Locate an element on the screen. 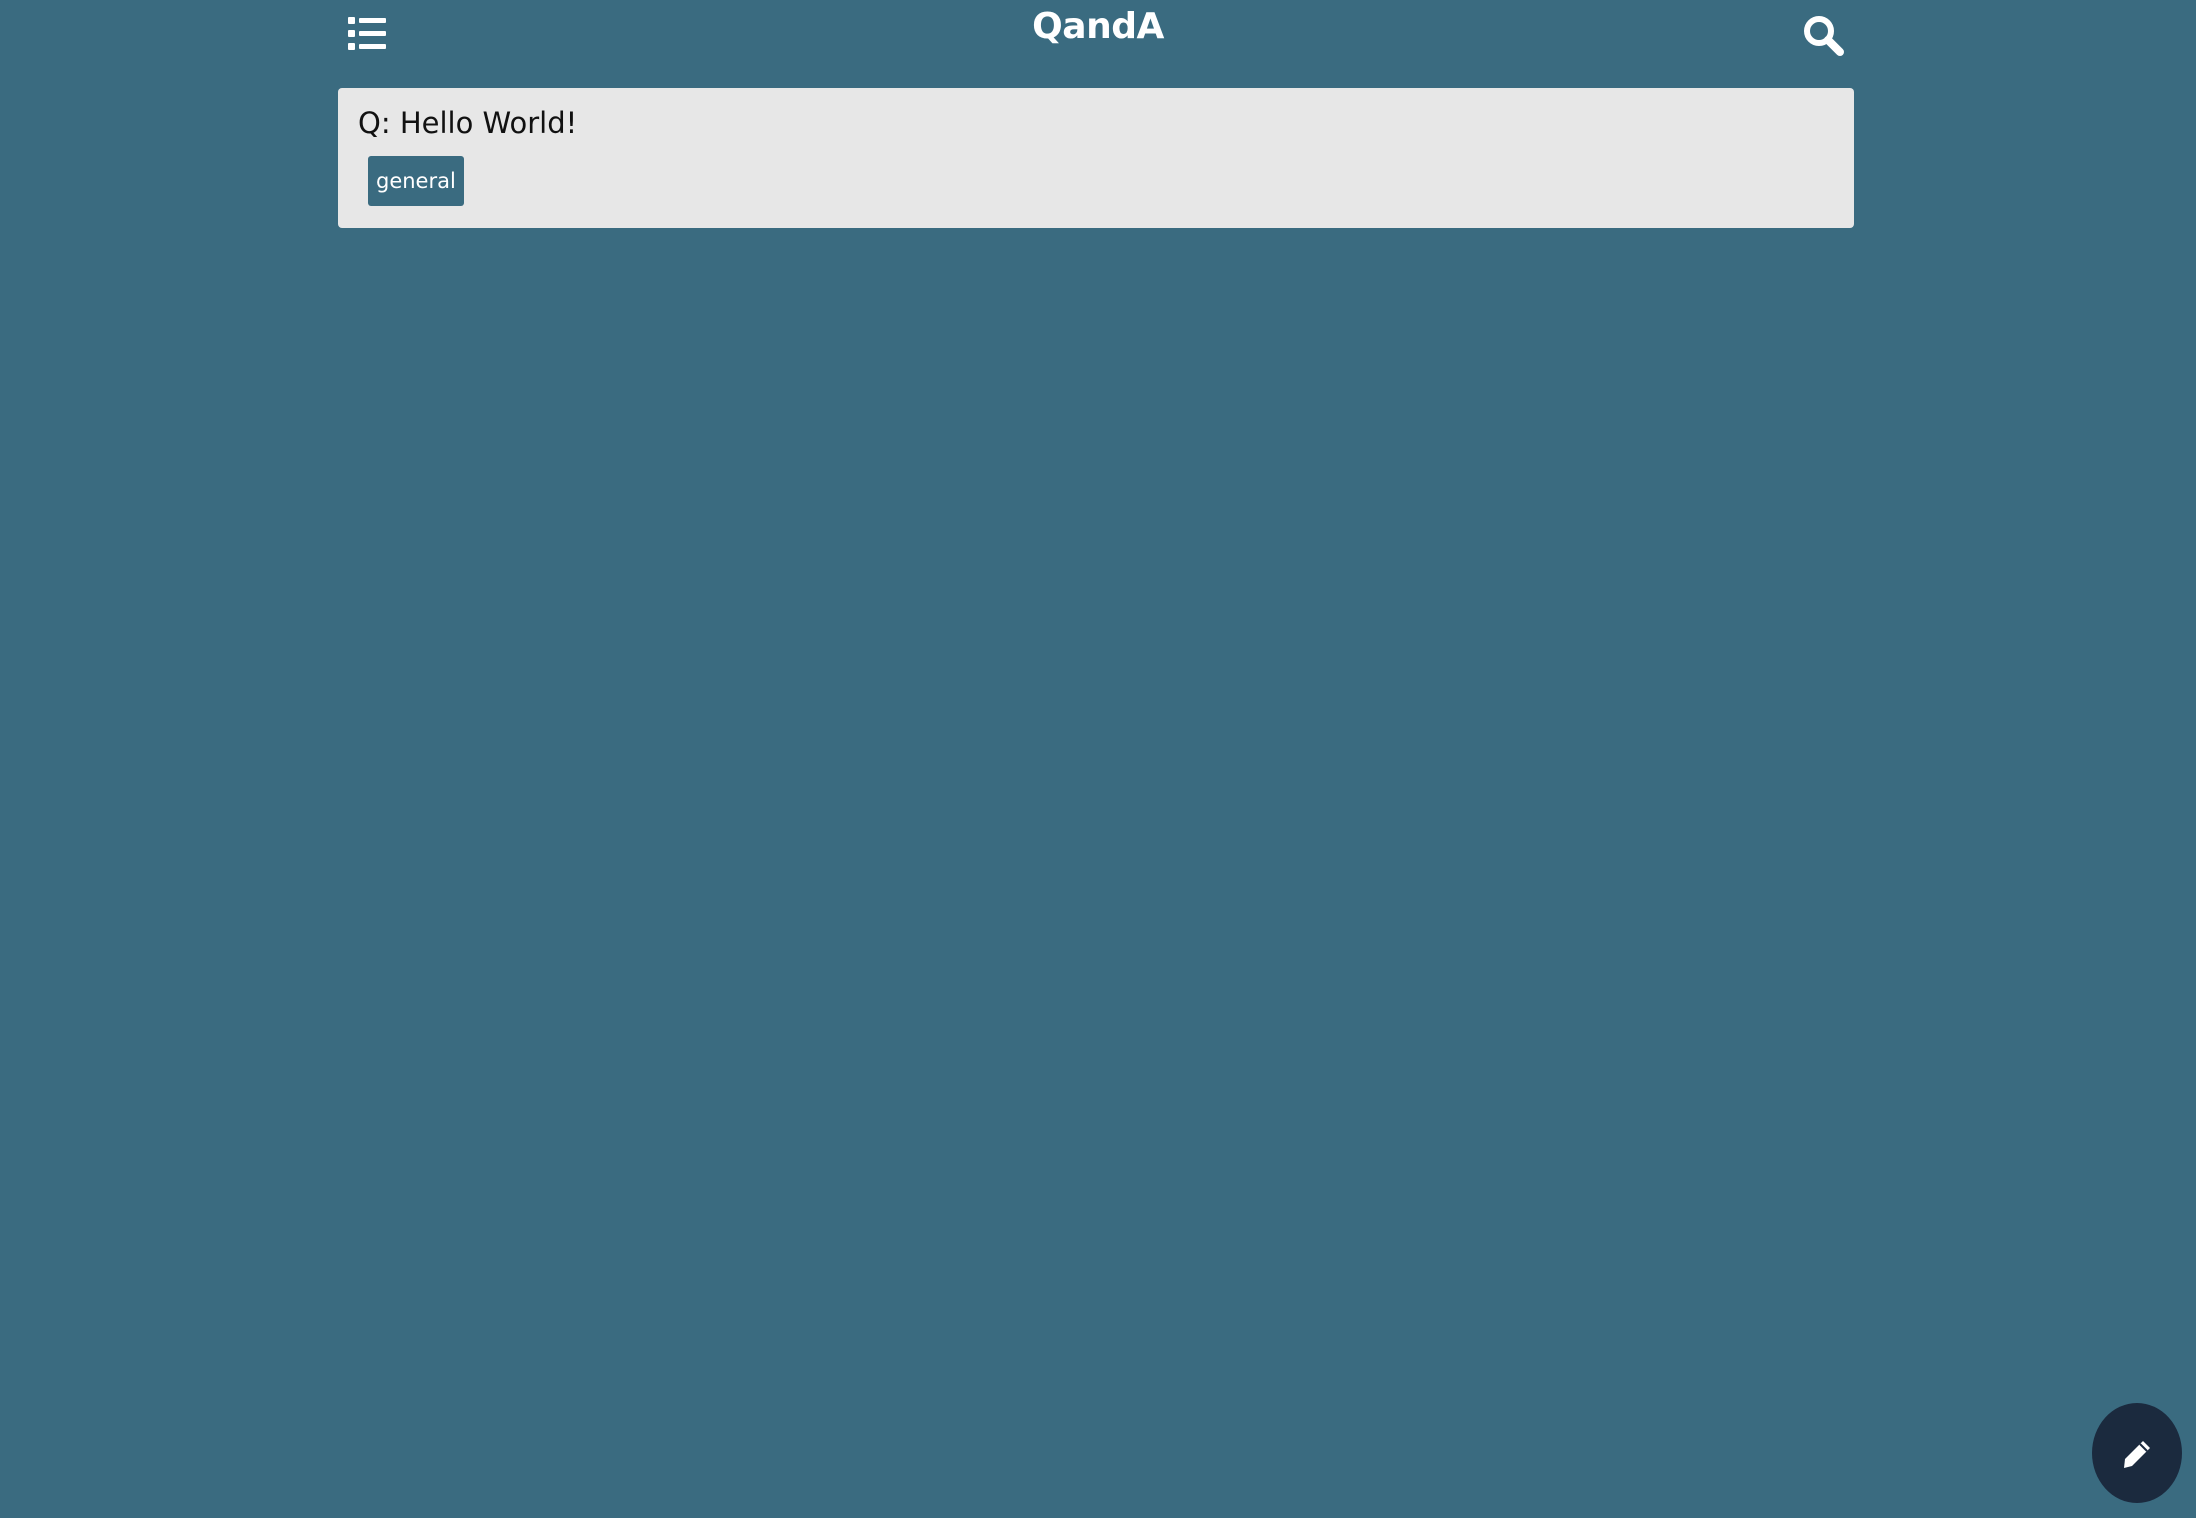 The width and height of the screenshot is (2196, 1518). search-button is located at coordinates (1823, 35).